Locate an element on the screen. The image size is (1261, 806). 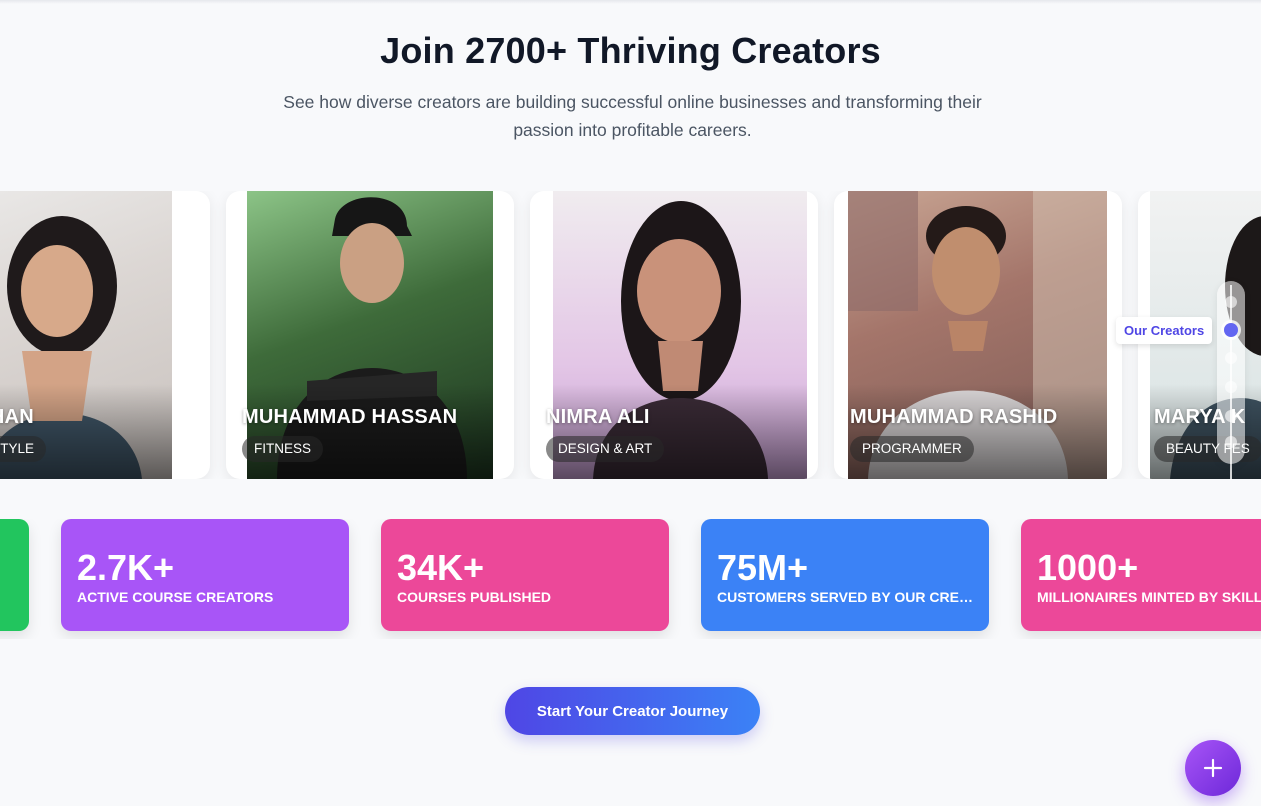
stat-label: COURSES PUBLISHED is located at coordinates (474, 597).